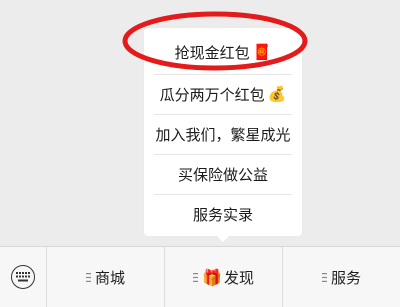 This screenshot has height=307, width=400. Describe the element at coordinates (262, 51) in the screenshot. I see `red-envelope-icon: 🧧` at that location.